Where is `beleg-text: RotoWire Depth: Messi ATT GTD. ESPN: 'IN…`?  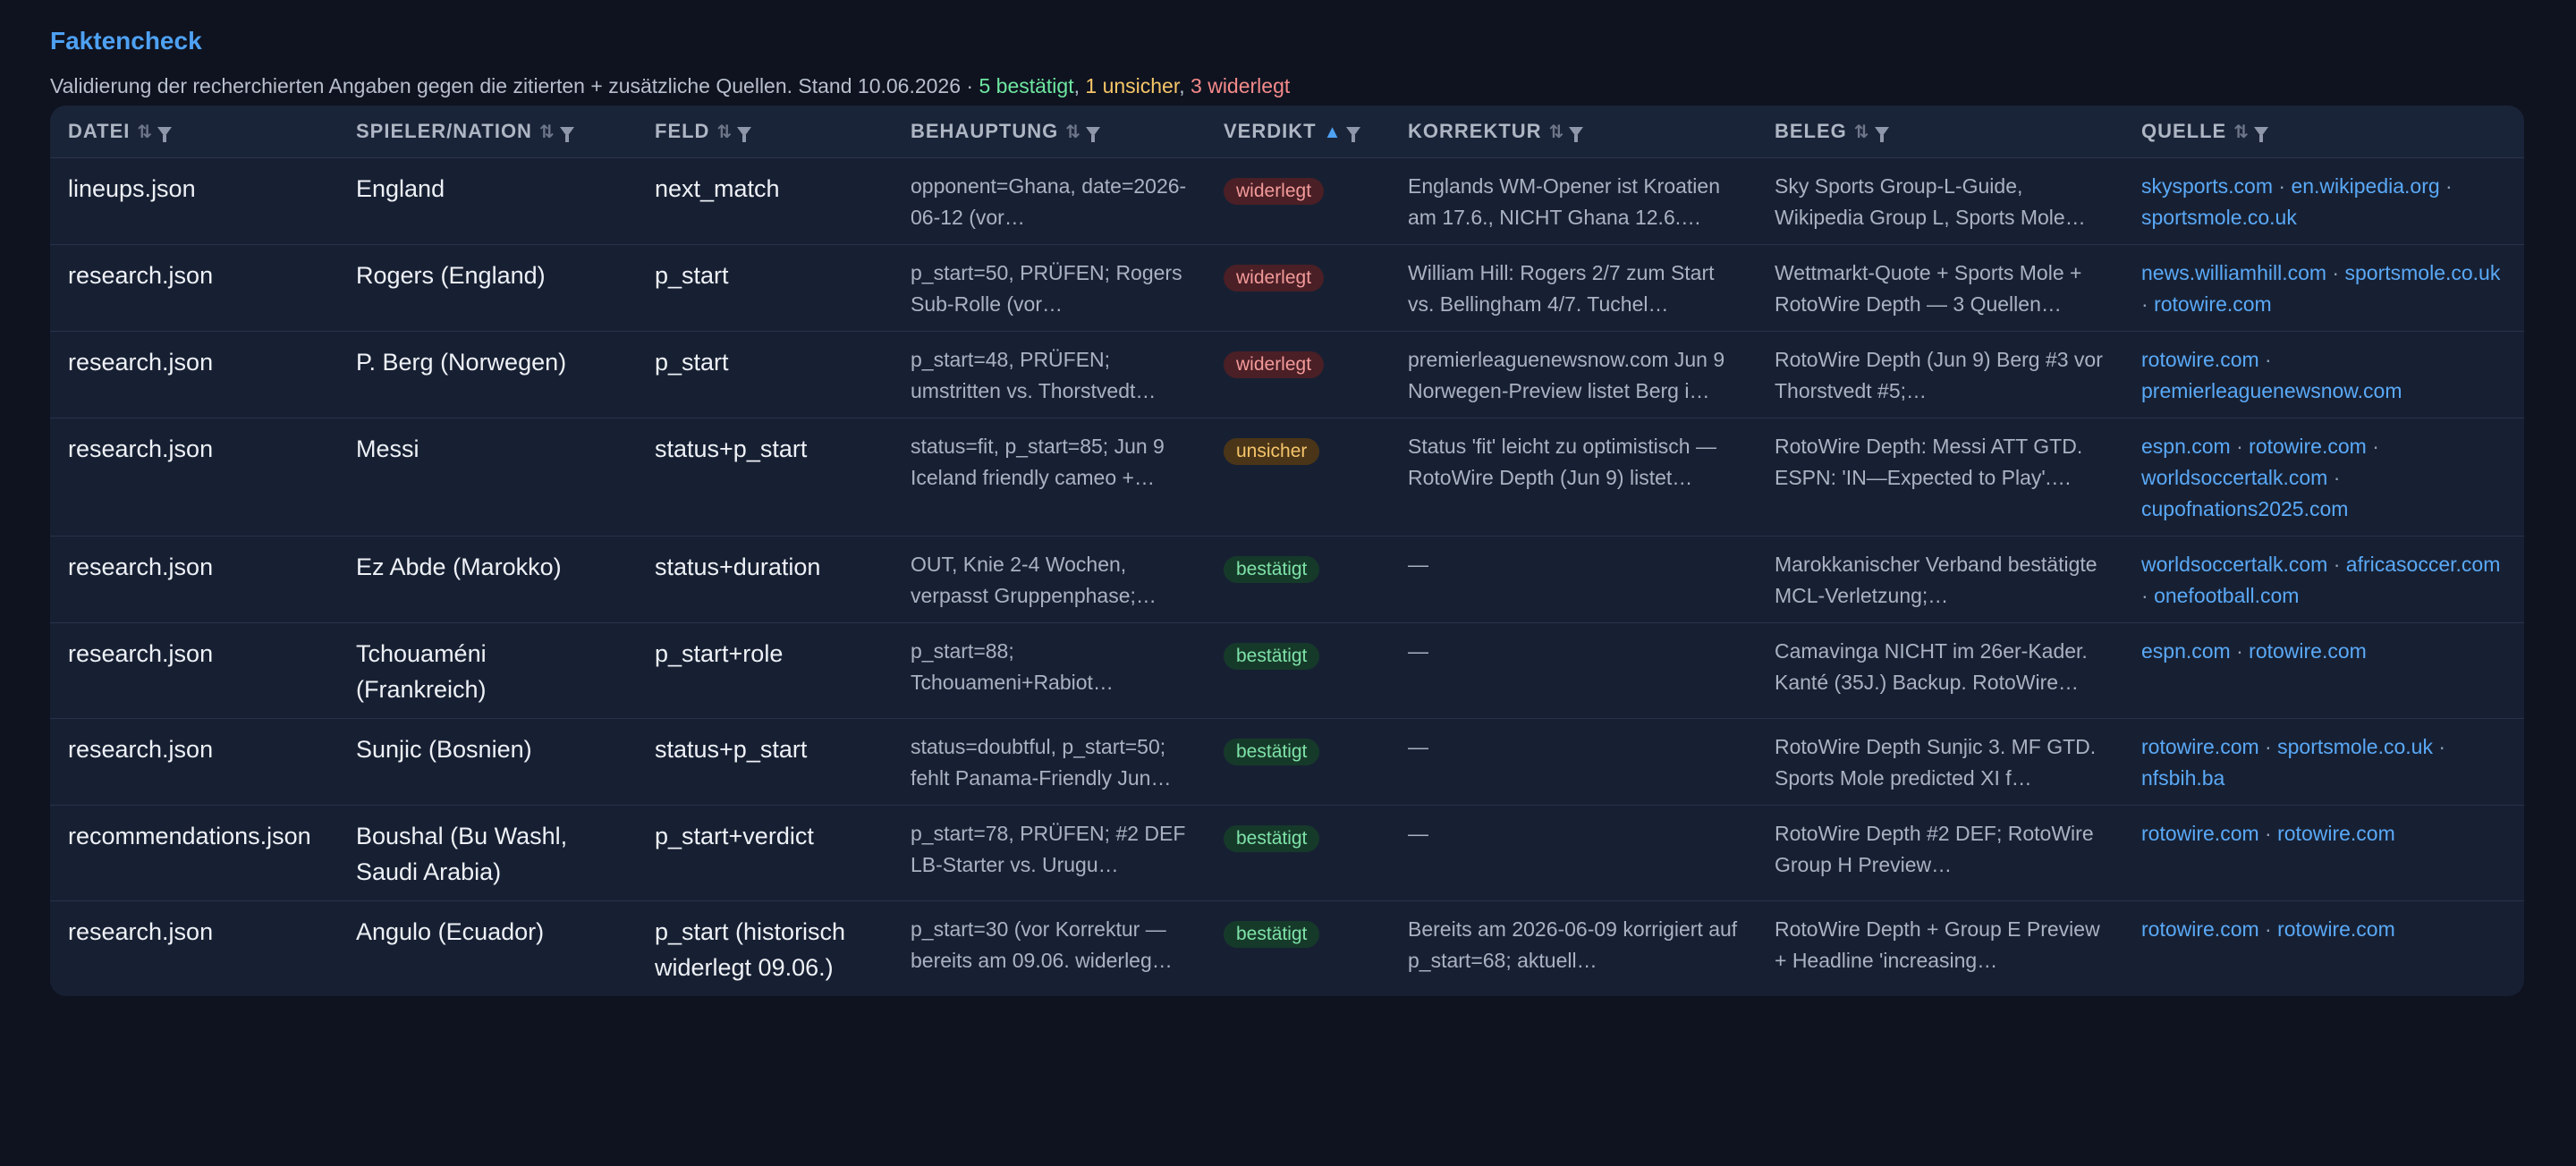 beleg-text: RotoWire Depth: Messi ATT GTD. ESPN: 'IN… is located at coordinates (1929, 462).